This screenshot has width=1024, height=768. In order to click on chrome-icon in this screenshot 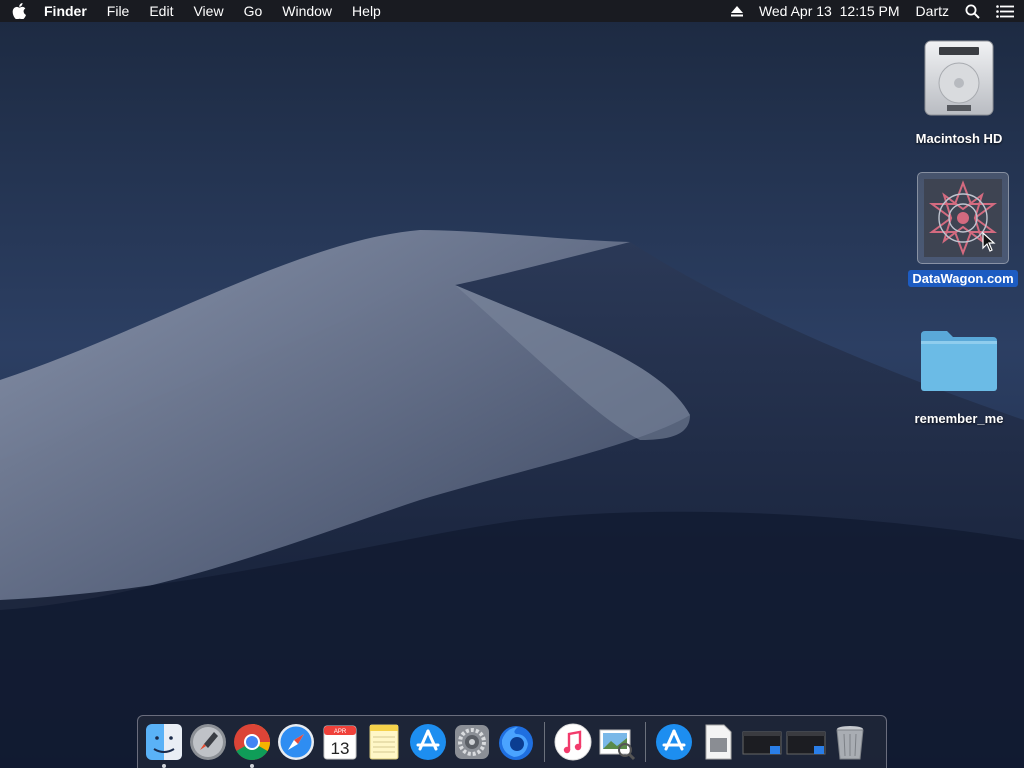, I will do `click(252, 742)`.